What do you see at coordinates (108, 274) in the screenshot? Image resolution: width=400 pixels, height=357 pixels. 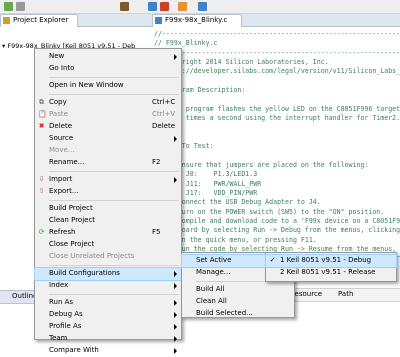 I see `menu-item-build-configurations: Build Configurations` at bounding box center [108, 274].